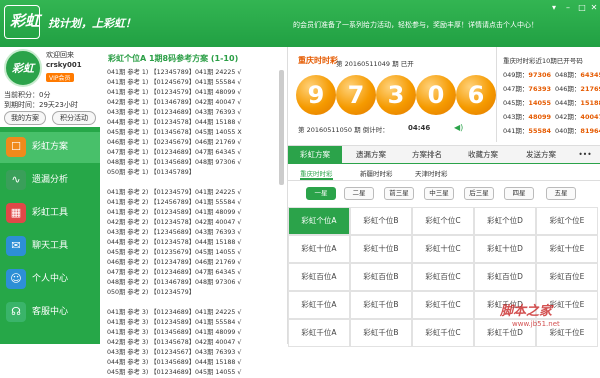 The width and height of the screenshot is (600, 378). I want to click on nav-item-missing: ∿ 遗漏分析, so click(50, 180).